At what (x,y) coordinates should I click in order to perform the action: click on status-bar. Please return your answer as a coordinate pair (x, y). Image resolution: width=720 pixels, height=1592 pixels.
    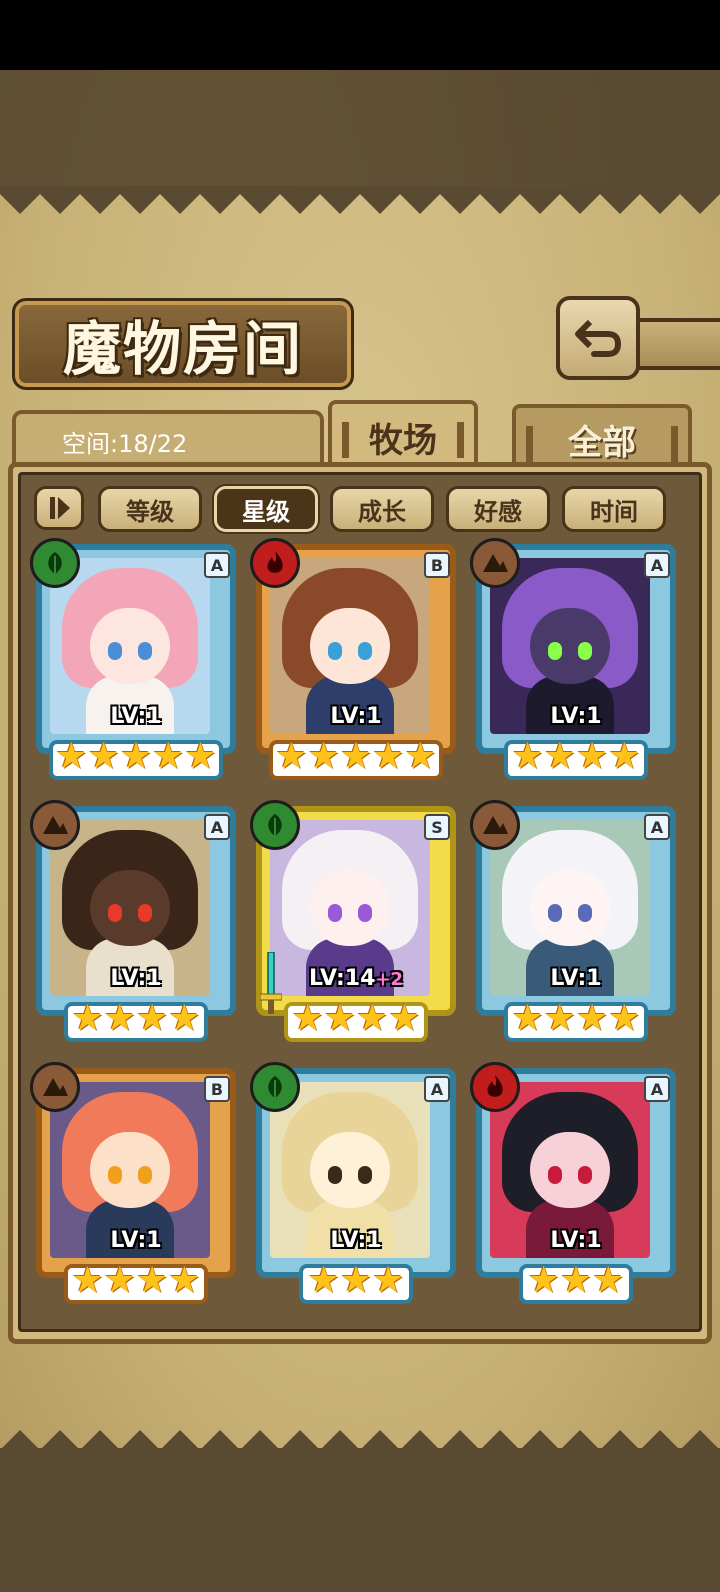
    Looking at the image, I should click on (360, 35).